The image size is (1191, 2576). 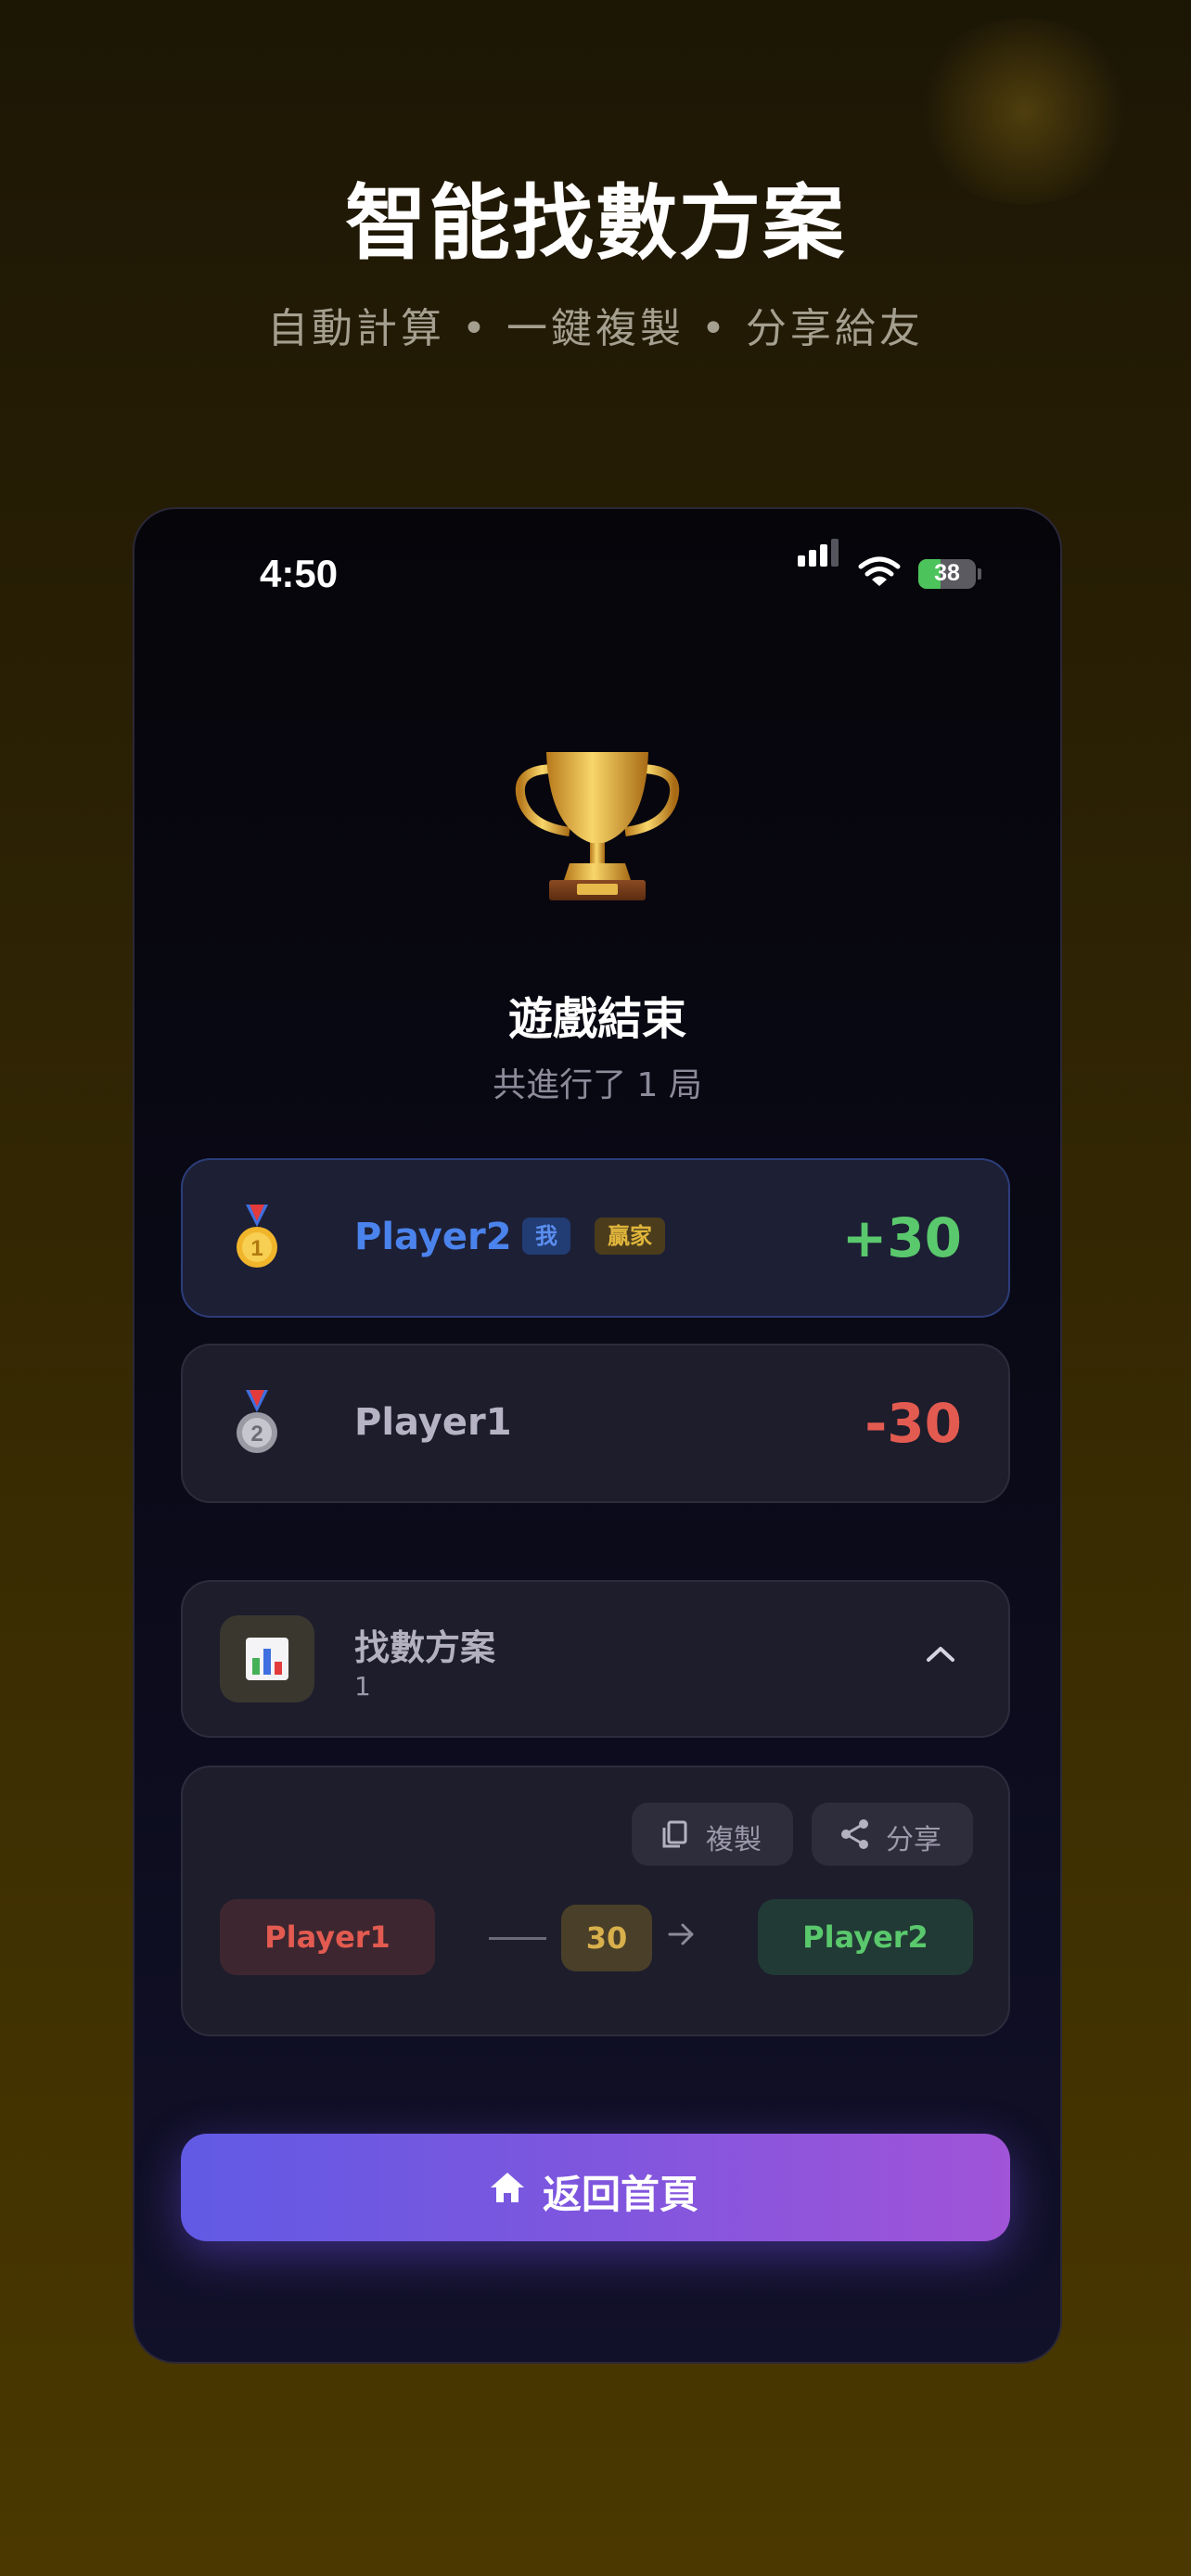 I want to click on transfer-amount: 30, so click(x=606, y=1938).